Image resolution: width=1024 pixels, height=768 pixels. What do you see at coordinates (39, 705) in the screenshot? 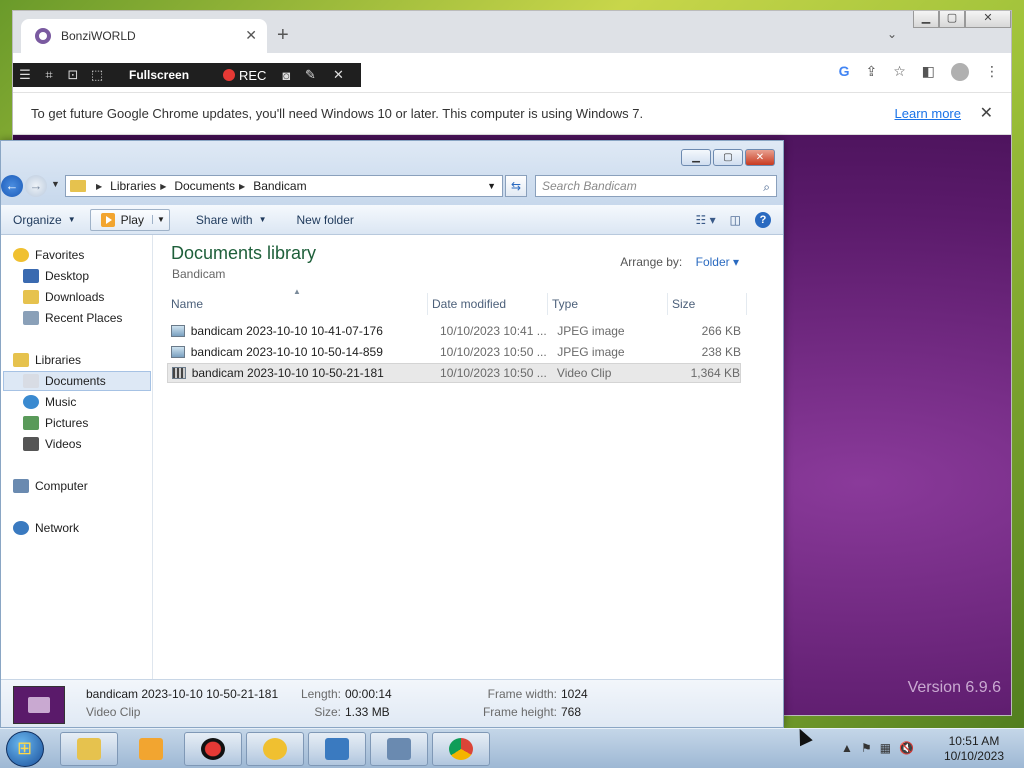
I see `video-thumbnail` at bounding box center [39, 705].